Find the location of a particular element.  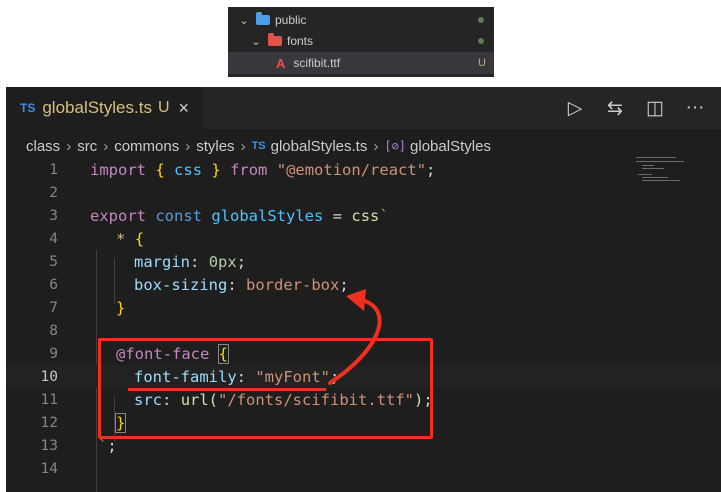

run-icon: ▷ is located at coordinates (575, 108).